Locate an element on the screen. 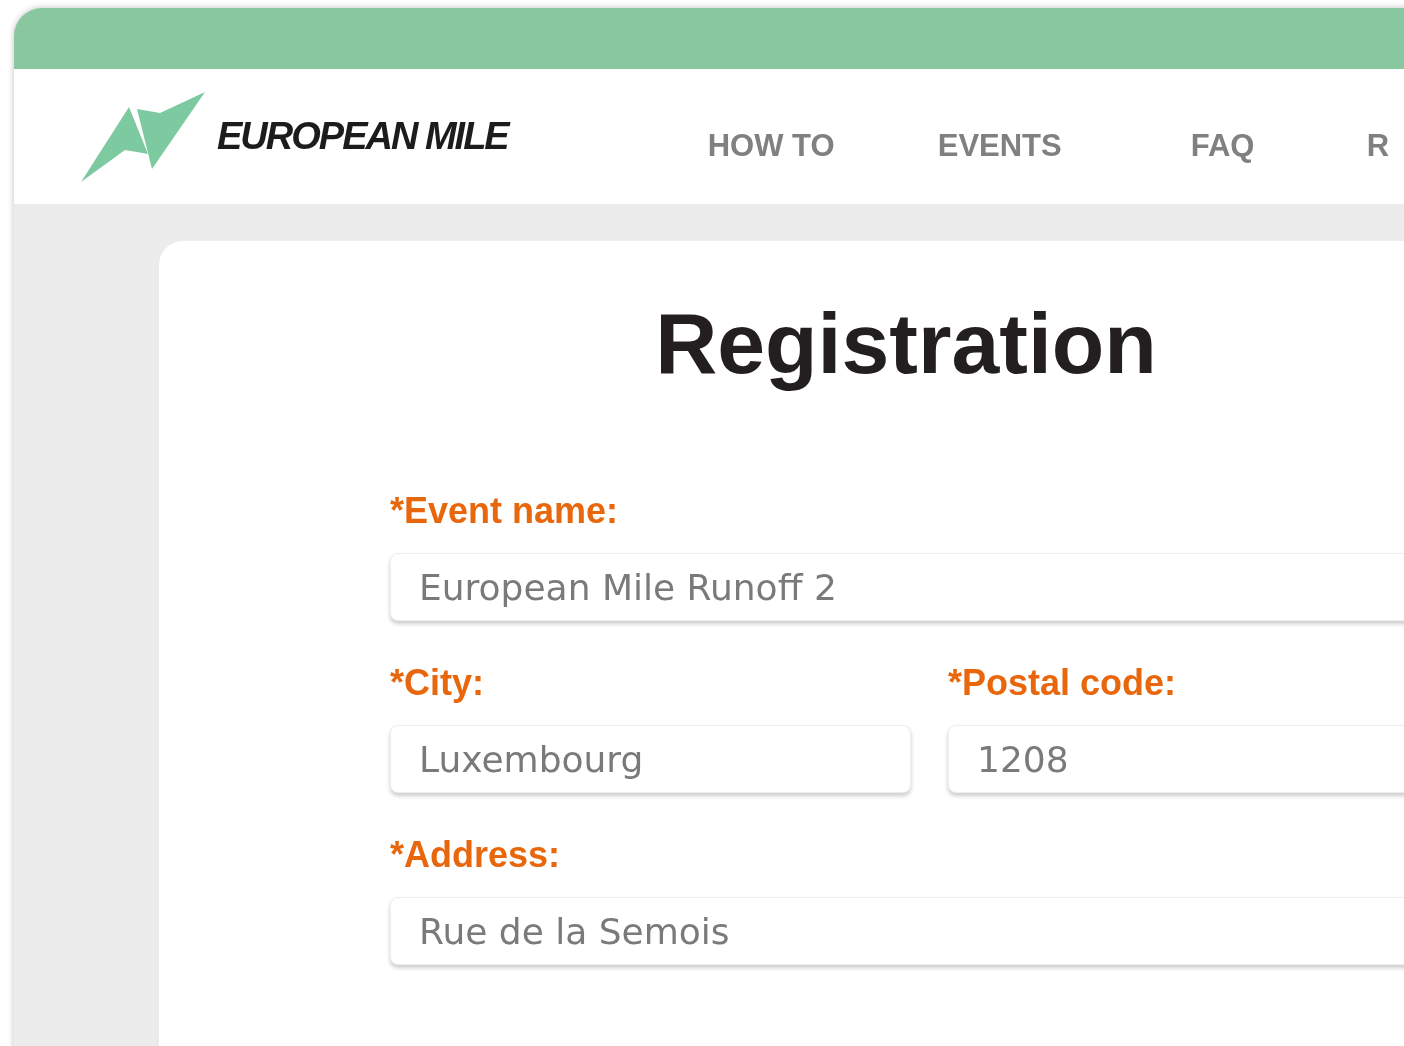  nav-link: EVENTS is located at coordinates (999, 146).